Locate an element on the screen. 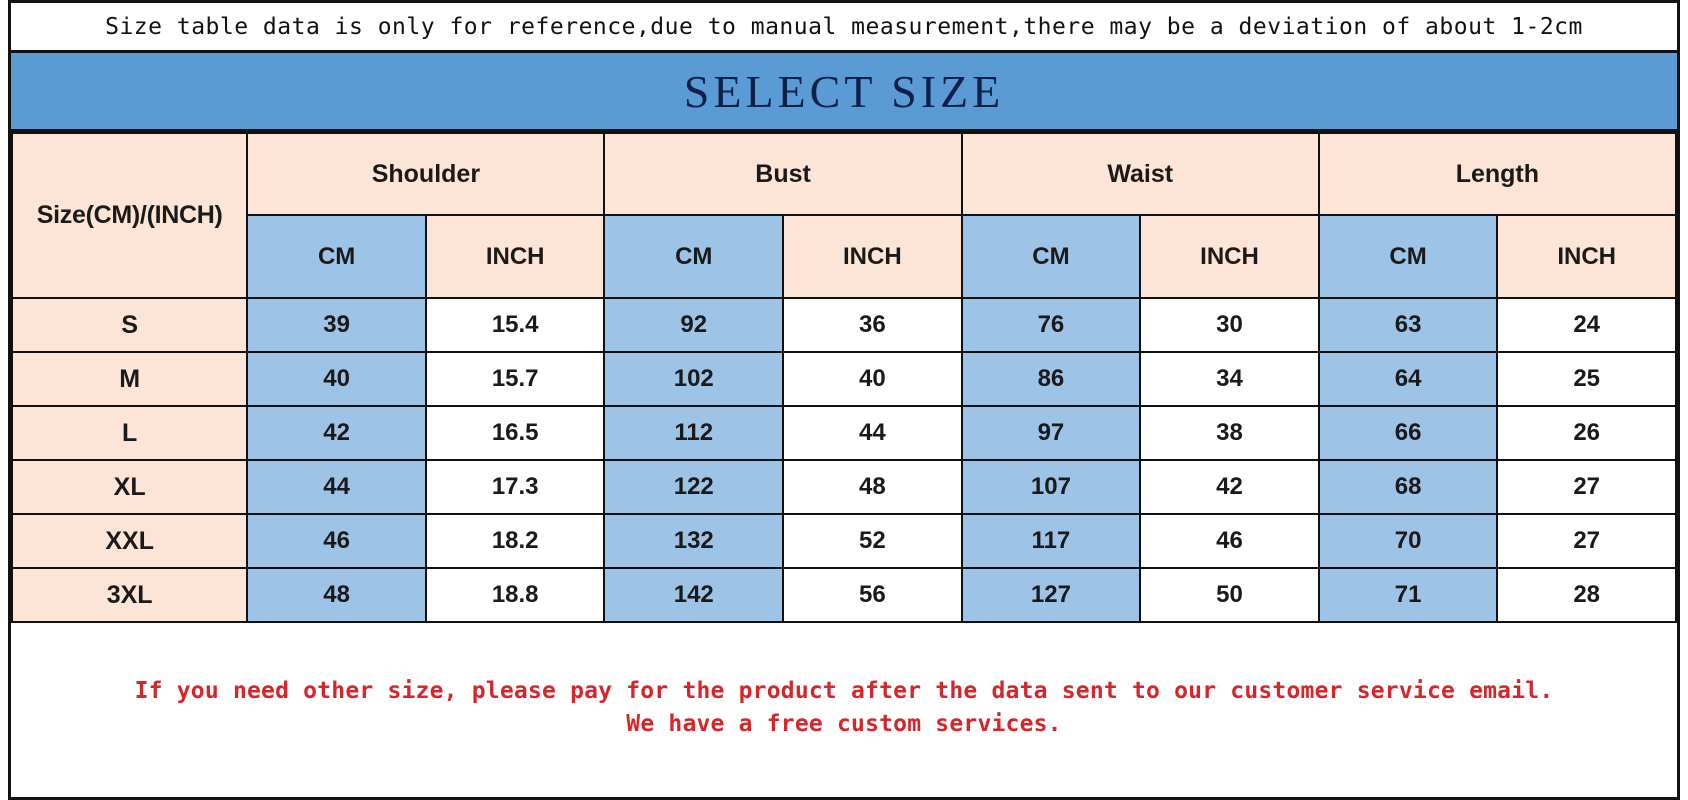 The height and width of the screenshot is (800, 1688). waist-inch-value: 46 is located at coordinates (1229, 541).